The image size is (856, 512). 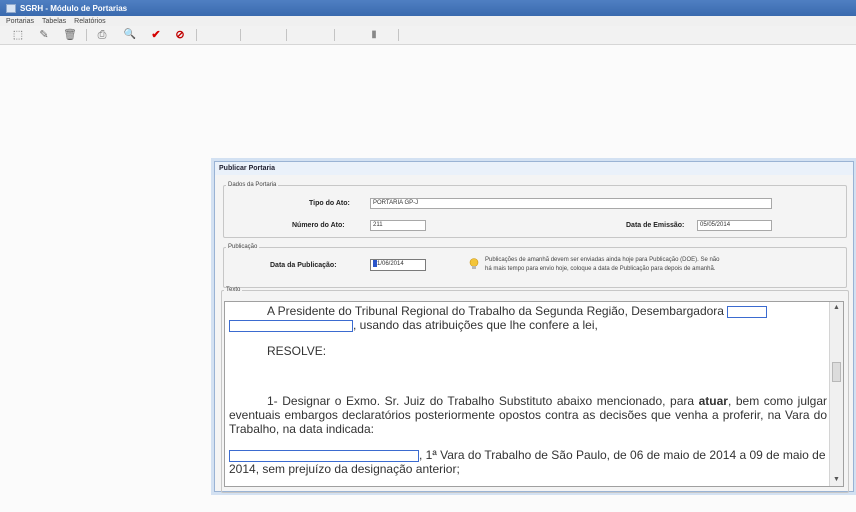 What do you see at coordinates (20, 21) in the screenshot?
I see `menu-portarias: Portarias` at bounding box center [20, 21].